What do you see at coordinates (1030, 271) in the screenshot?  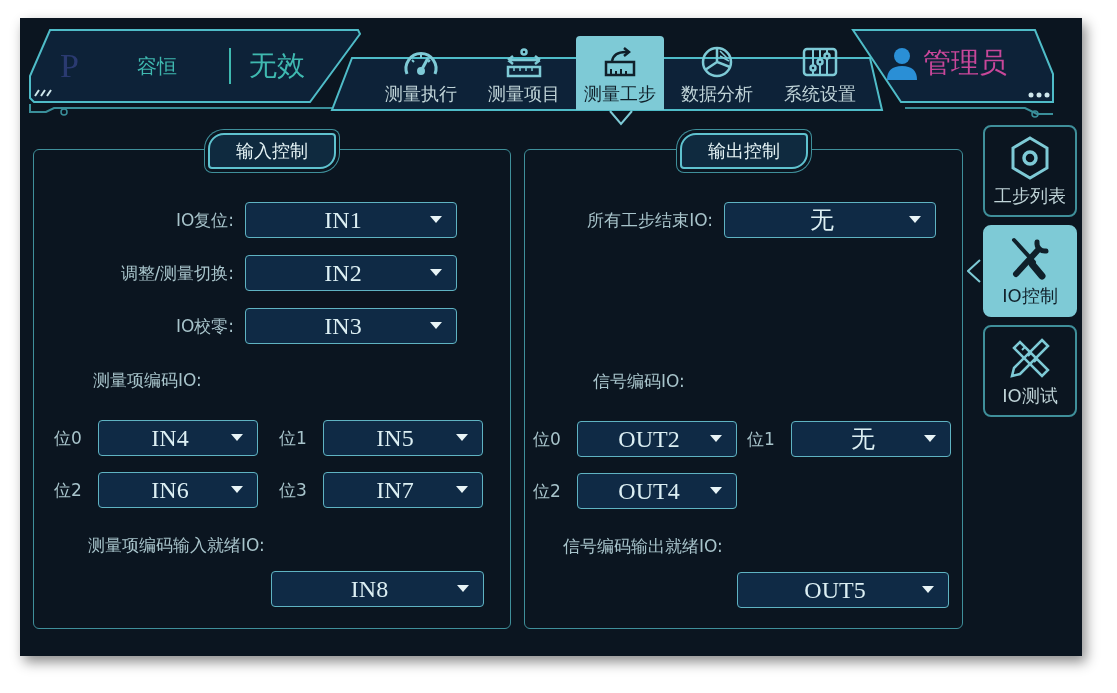 I see `side-tab: IO控制` at bounding box center [1030, 271].